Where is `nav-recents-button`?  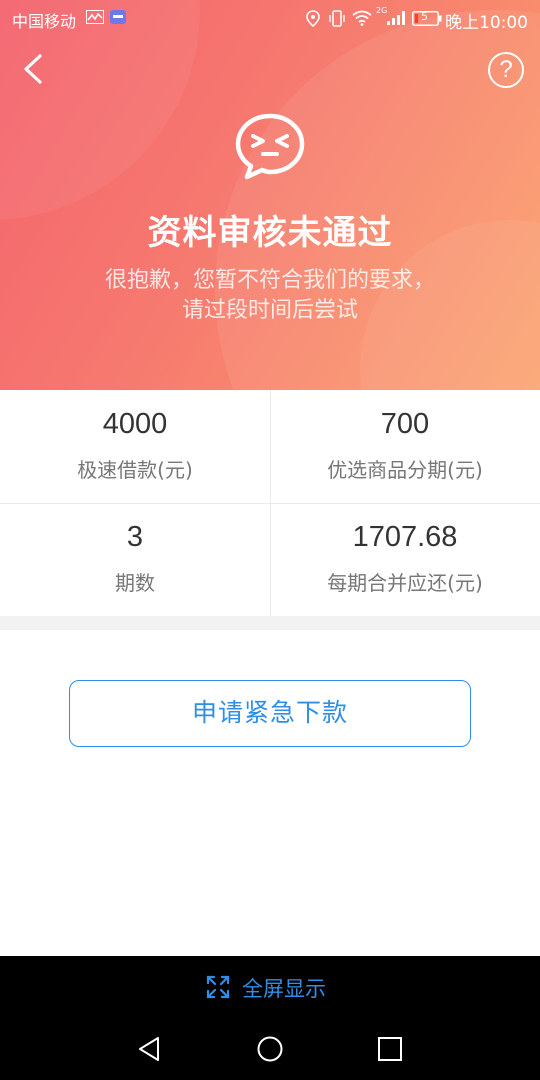
nav-recents-button is located at coordinates (390, 1049).